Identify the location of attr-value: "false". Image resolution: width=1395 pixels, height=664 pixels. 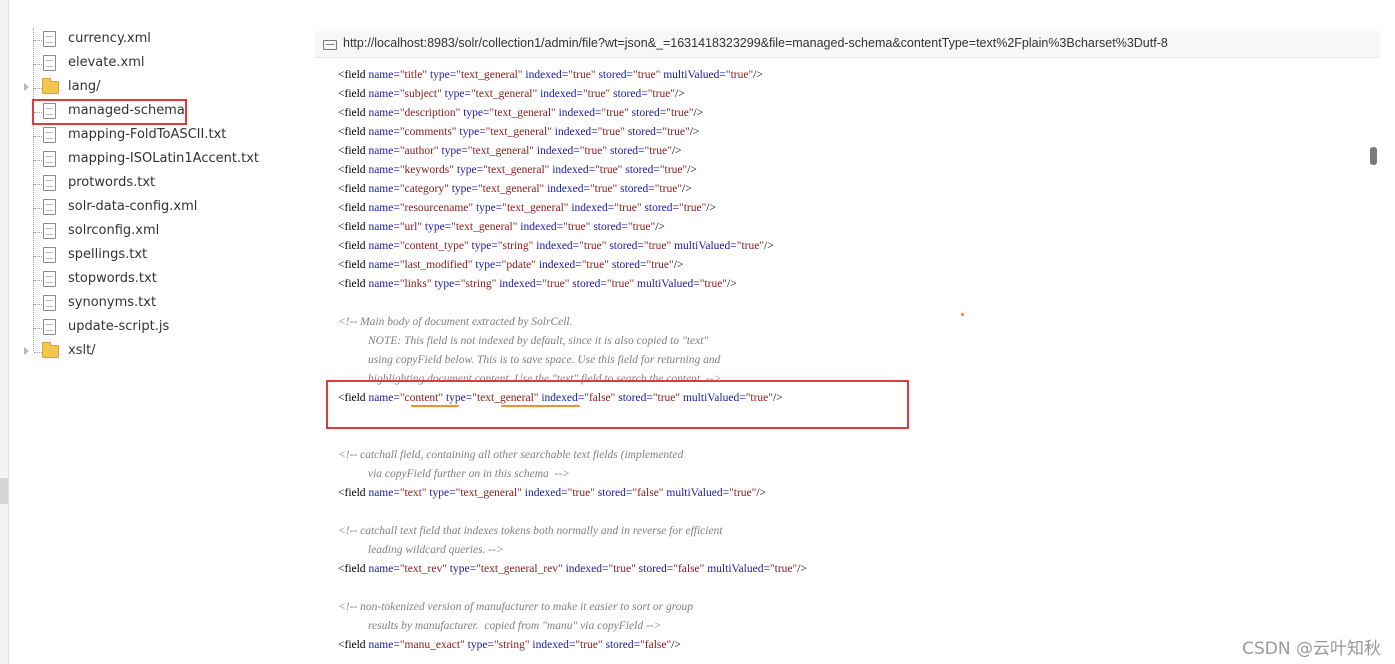
(689, 569).